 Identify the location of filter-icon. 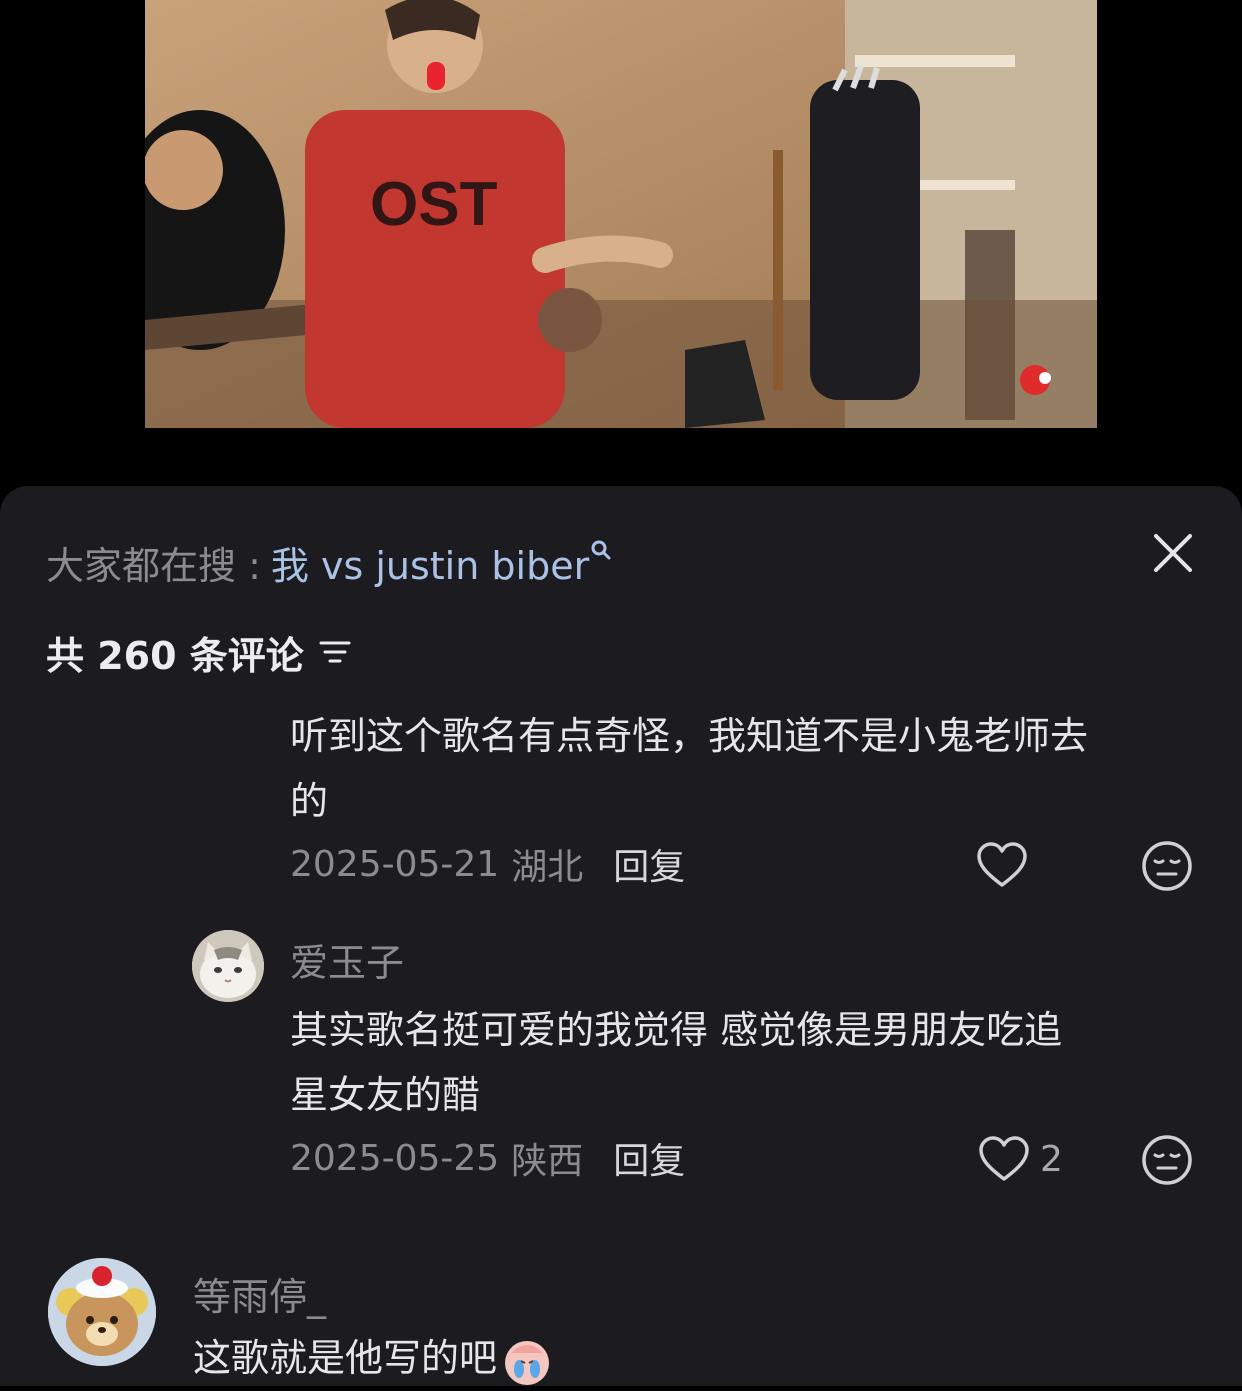
(335, 652).